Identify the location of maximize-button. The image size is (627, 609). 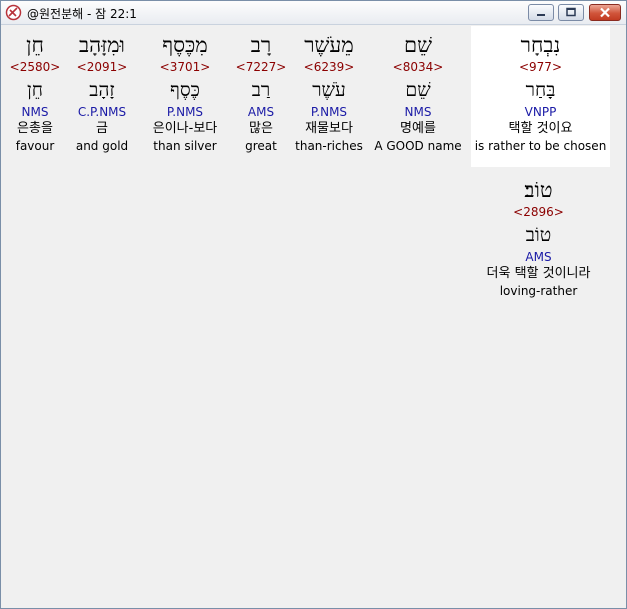
(571, 12).